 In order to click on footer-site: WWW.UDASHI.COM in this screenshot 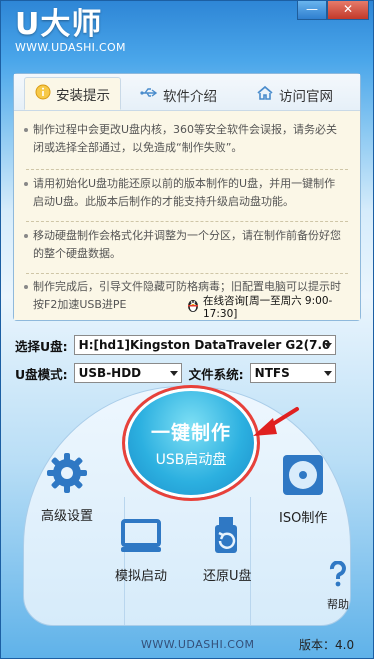, I will do `click(198, 644)`.